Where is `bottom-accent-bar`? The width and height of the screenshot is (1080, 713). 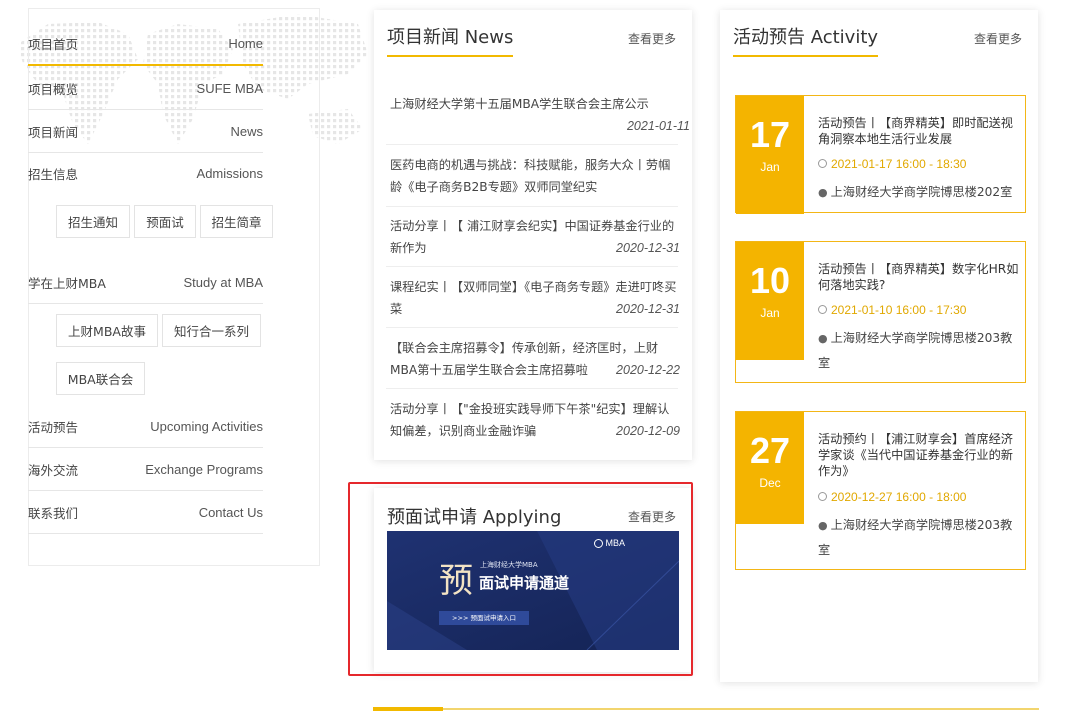 bottom-accent-bar is located at coordinates (706, 709).